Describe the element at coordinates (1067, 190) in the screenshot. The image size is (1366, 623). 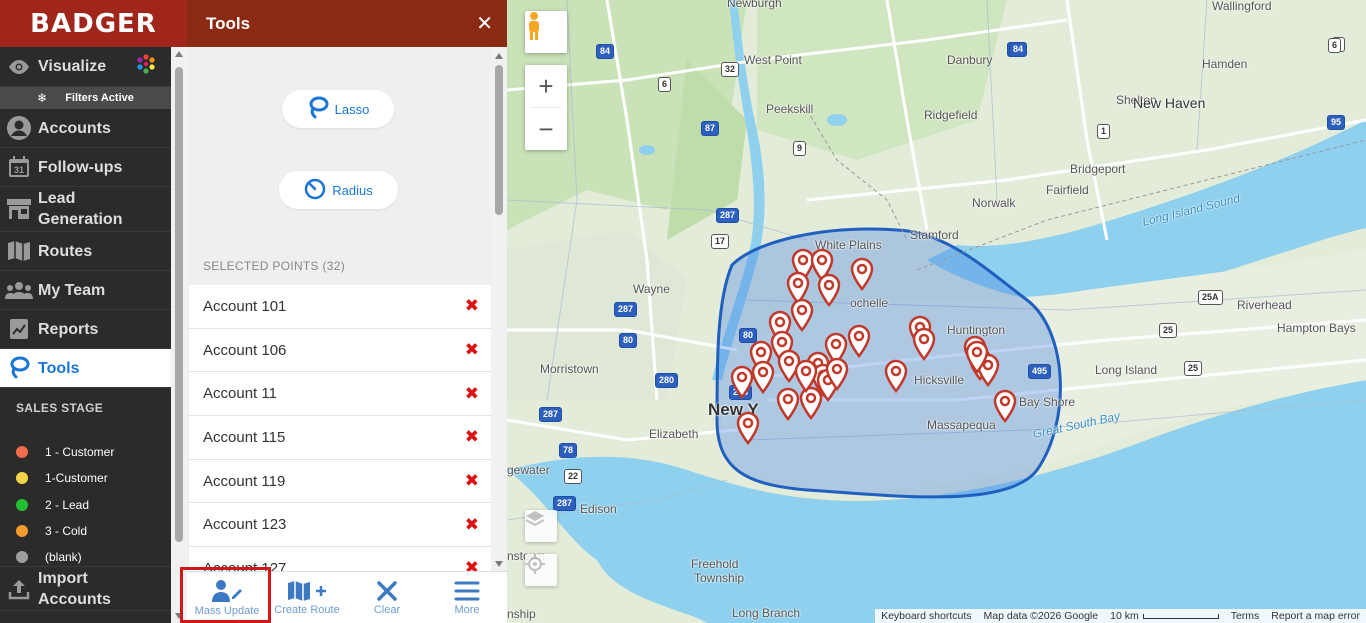
I see `map-label: Fairfield` at that location.